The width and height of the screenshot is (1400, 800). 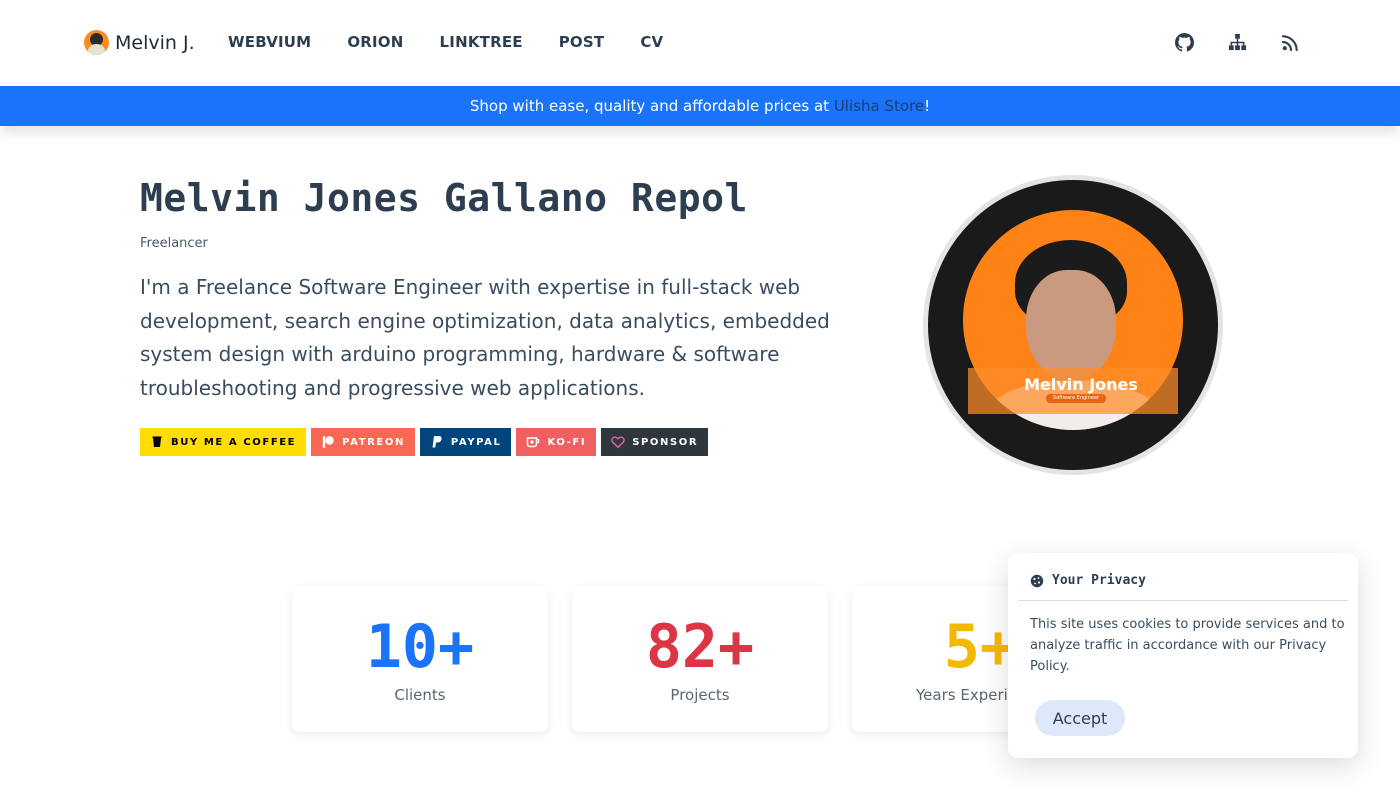 What do you see at coordinates (444, 198) in the screenshot?
I see `hero-name: Melvin Jones Gallano Repol` at bounding box center [444, 198].